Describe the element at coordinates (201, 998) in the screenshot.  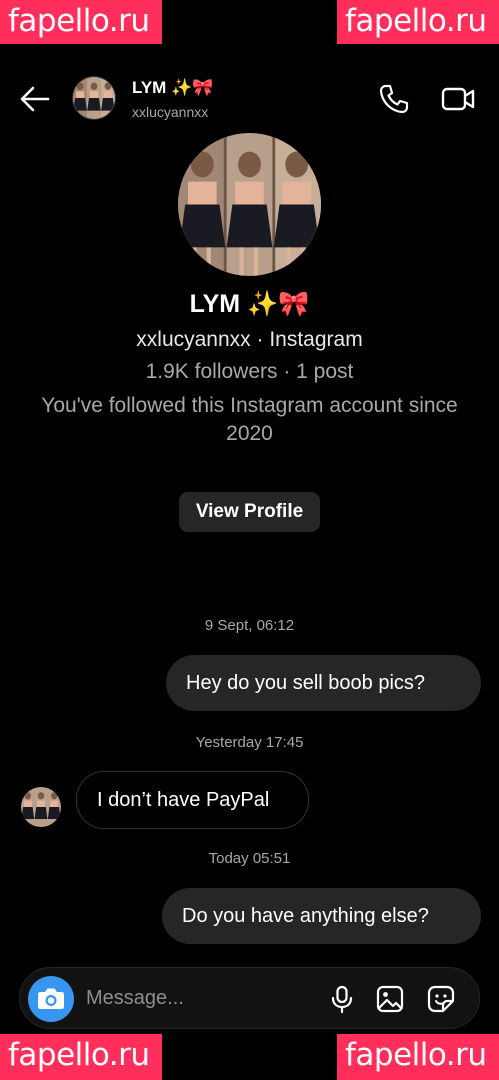
I see `message-input` at that location.